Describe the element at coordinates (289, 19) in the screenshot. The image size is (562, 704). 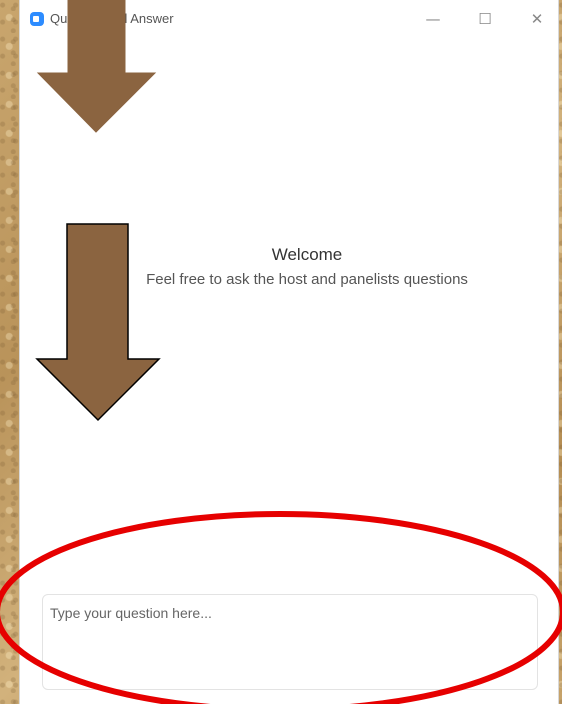
I see `title-bar: Question and Answer — ☐ ✕` at that location.